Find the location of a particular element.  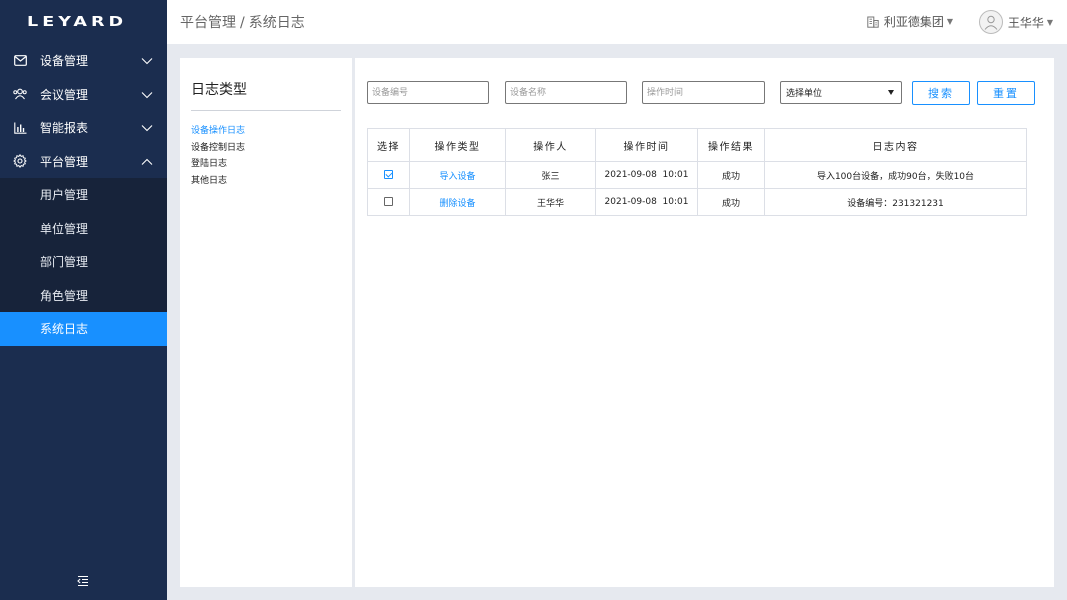

sidebar-item-label: 平台管理 is located at coordinates (64, 161).